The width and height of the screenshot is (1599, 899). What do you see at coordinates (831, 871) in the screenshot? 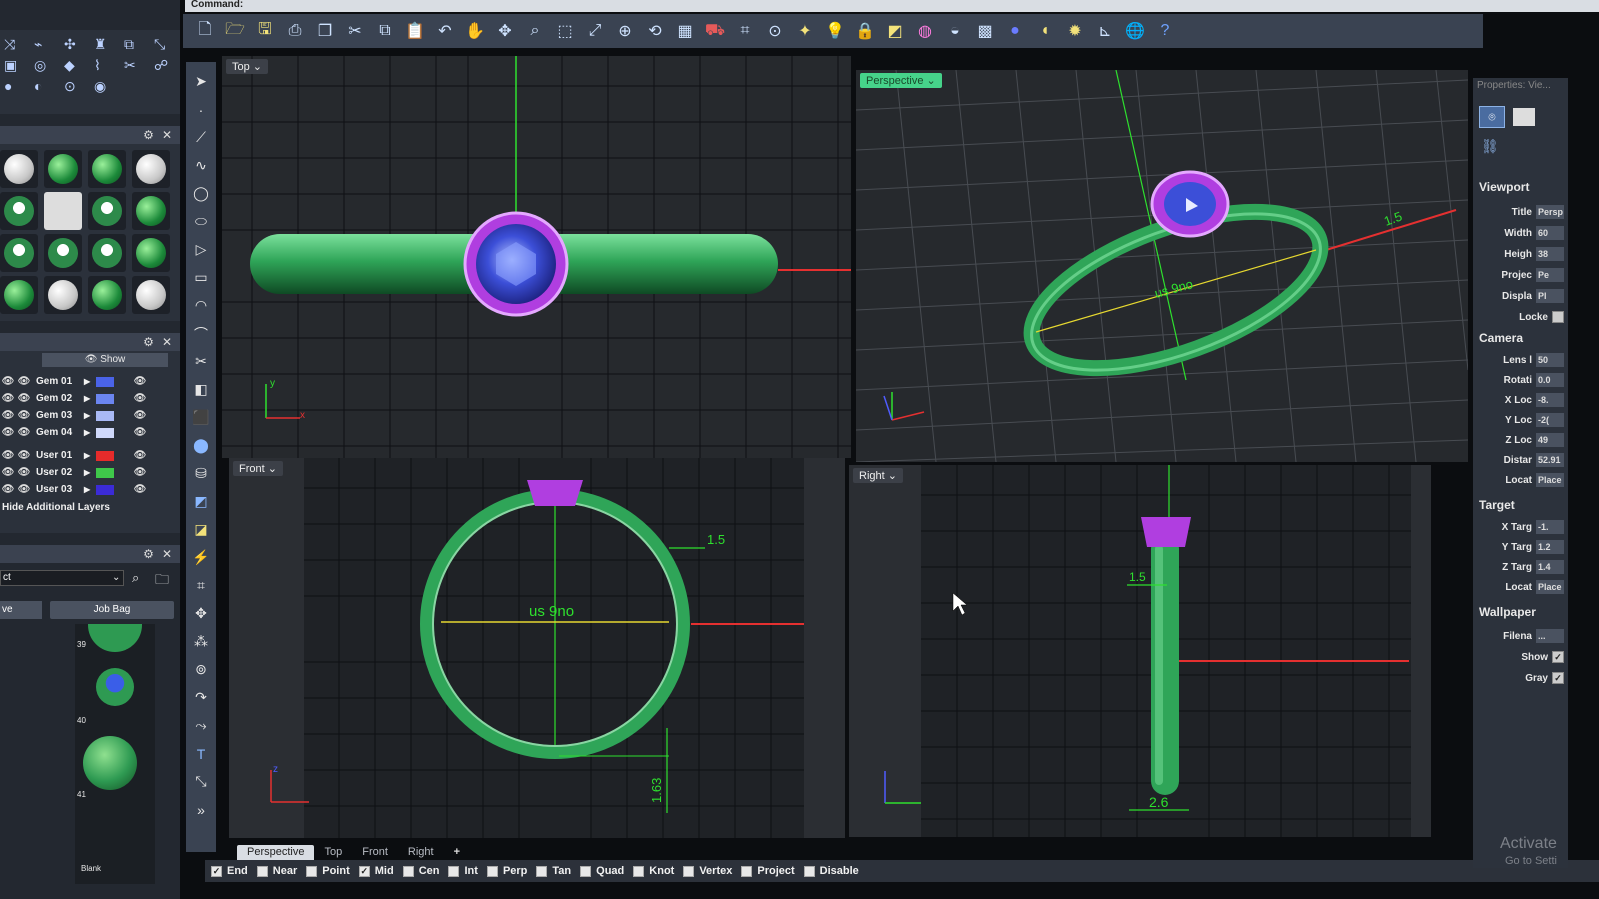
I see `osnap-disable: Disable` at bounding box center [831, 871].